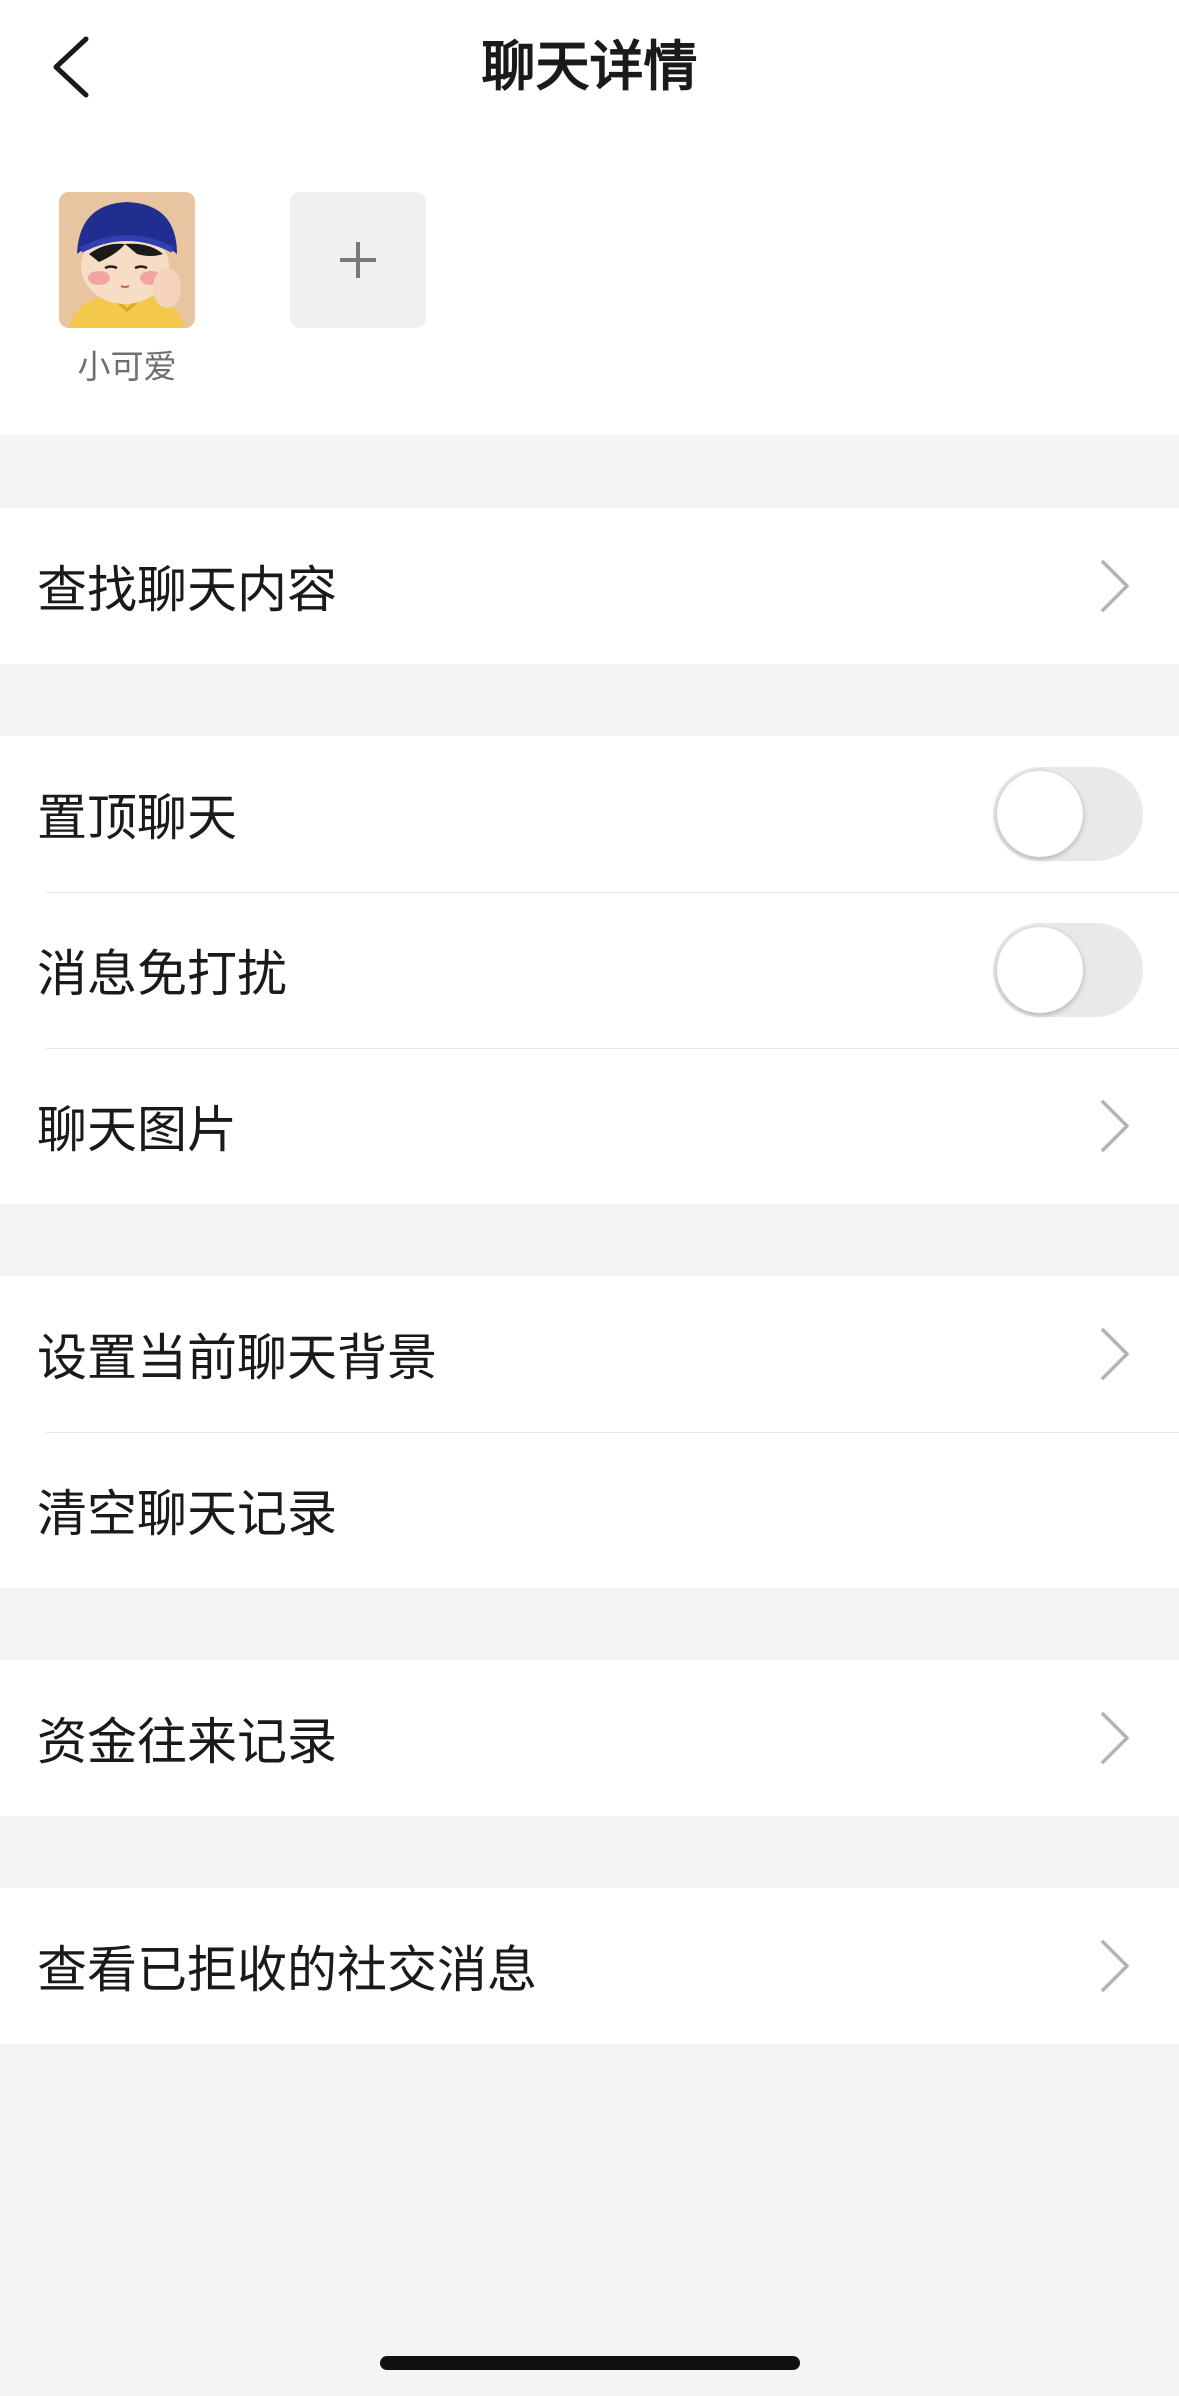 The height and width of the screenshot is (2396, 1179). I want to click on home-indicator, so click(590, 2363).